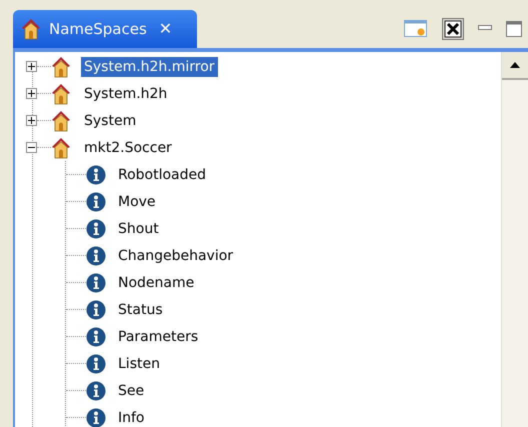 The width and height of the screenshot is (528, 427). Describe the element at coordinates (128, 148) in the screenshot. I see `tree-item: mkt2.Soccer` at that location.